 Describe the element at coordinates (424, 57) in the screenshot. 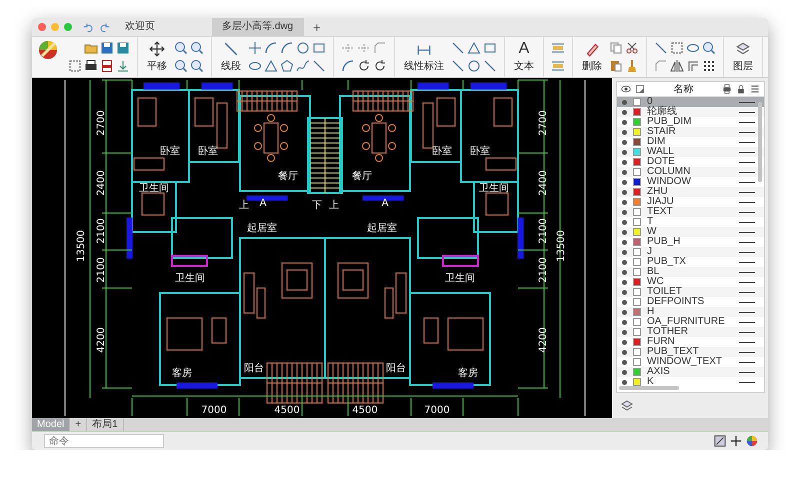

I see `toolbar-button: 线性标注` at that location.